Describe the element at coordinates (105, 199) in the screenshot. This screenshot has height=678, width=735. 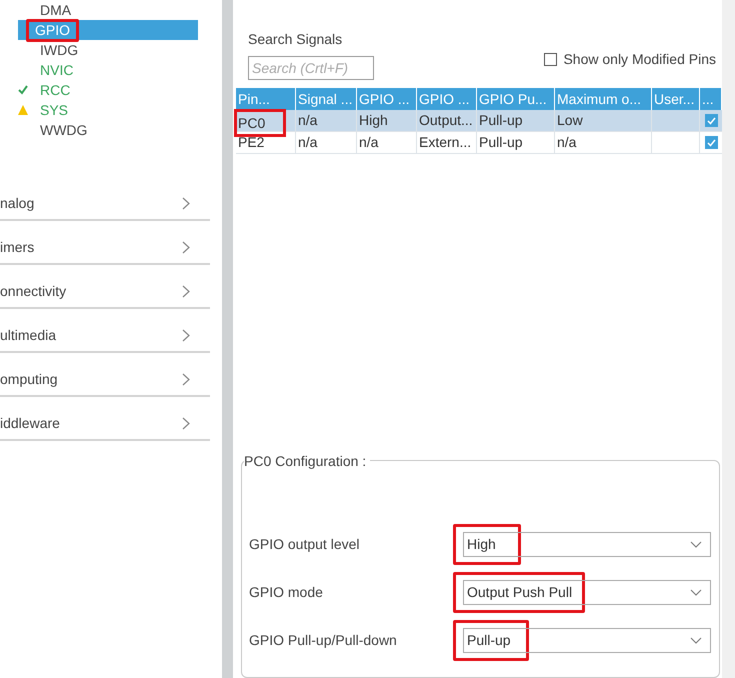
I see `category-item: nalog` at that location.